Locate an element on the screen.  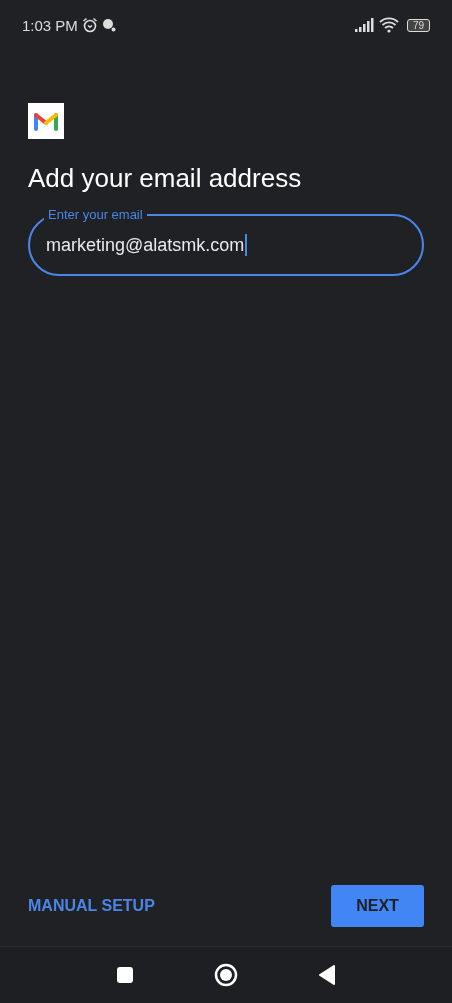
back-icon is located at coordinates (327, 975).